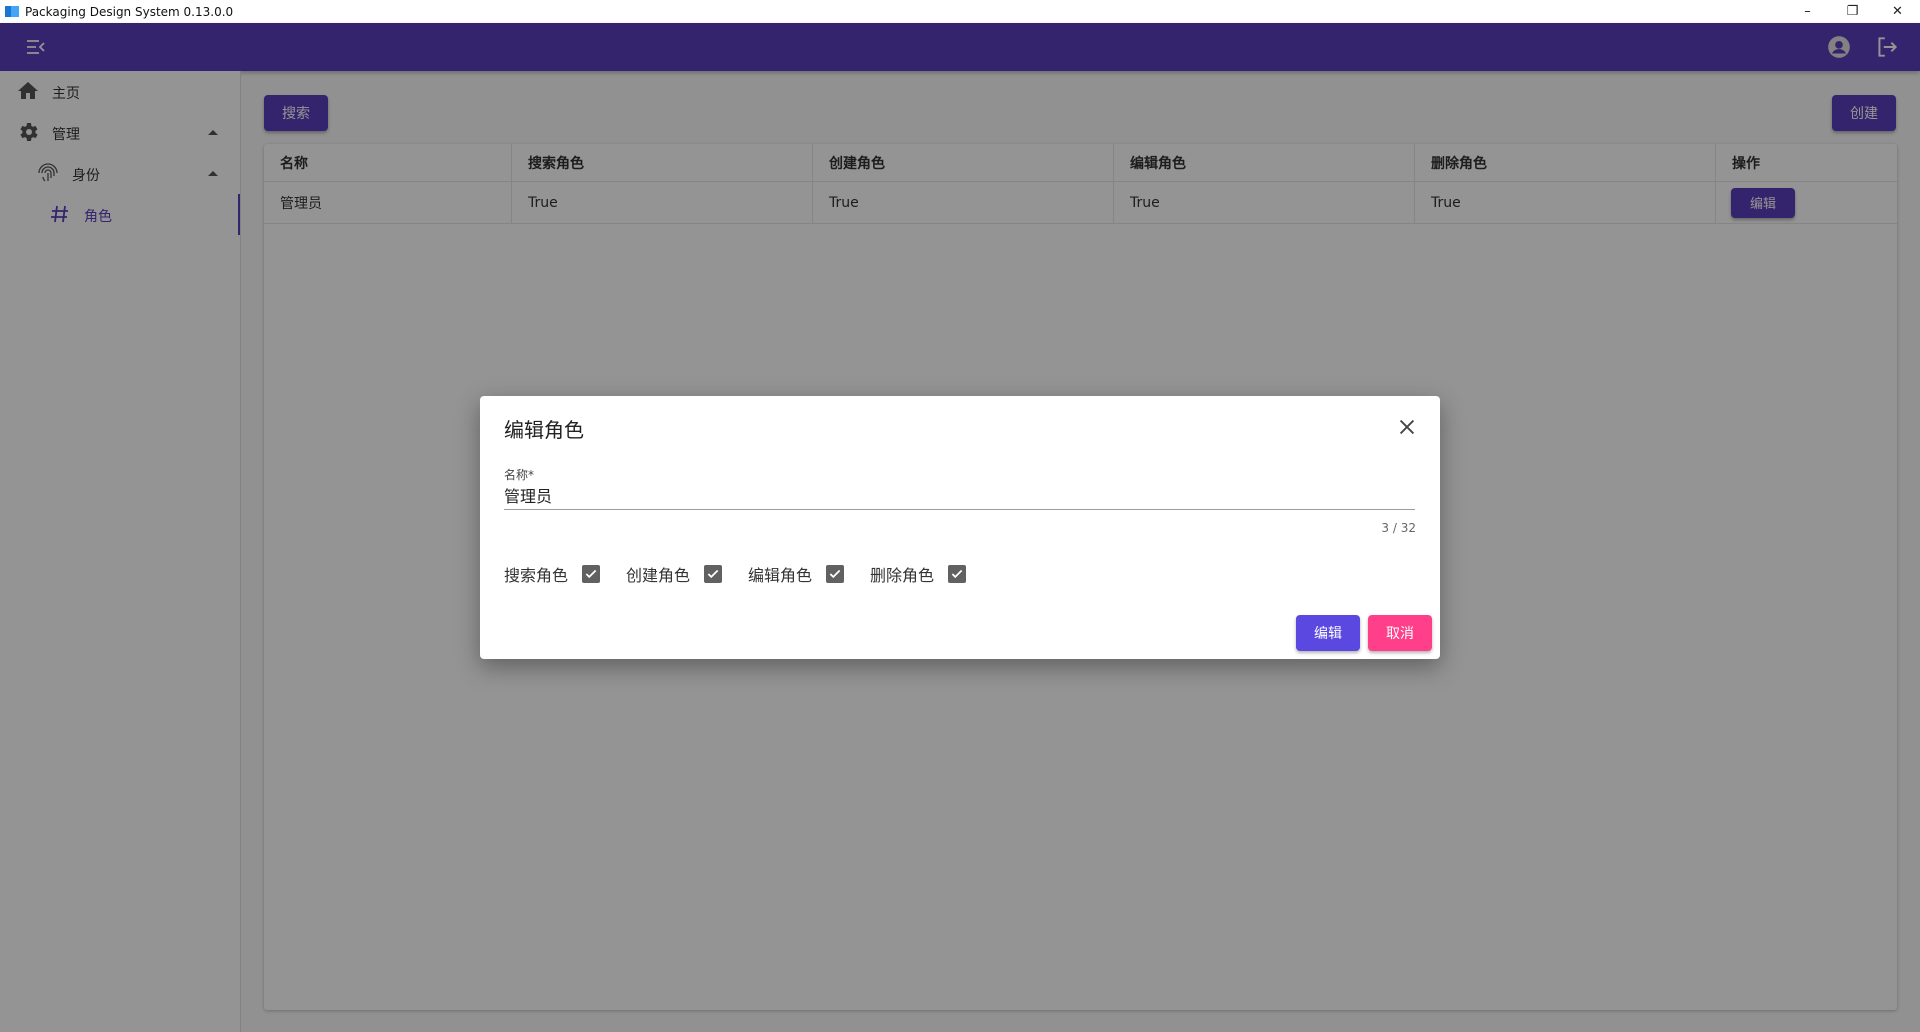 The width and height of the screenshot is (1920, 1032). I want to click on close-icon, so click(1407, 427).